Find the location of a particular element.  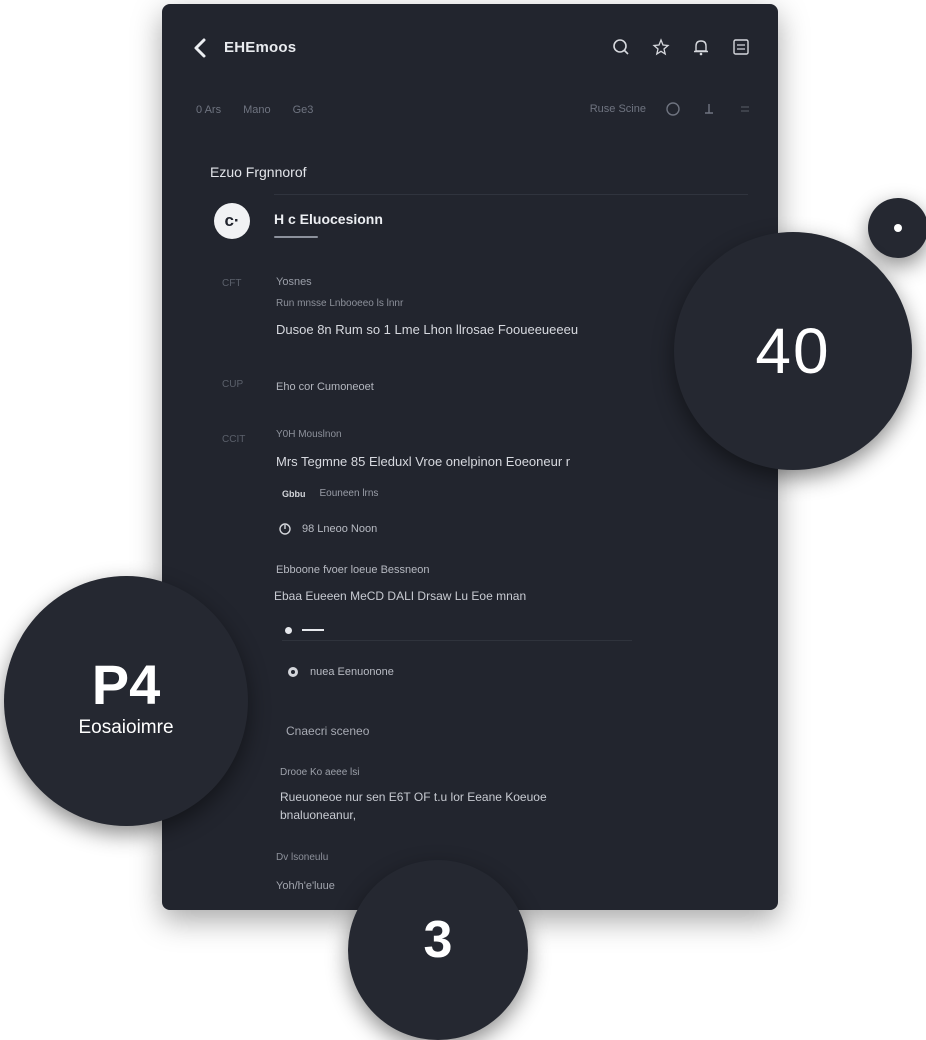

count-value: 40 is located at coordinates (793, 351).